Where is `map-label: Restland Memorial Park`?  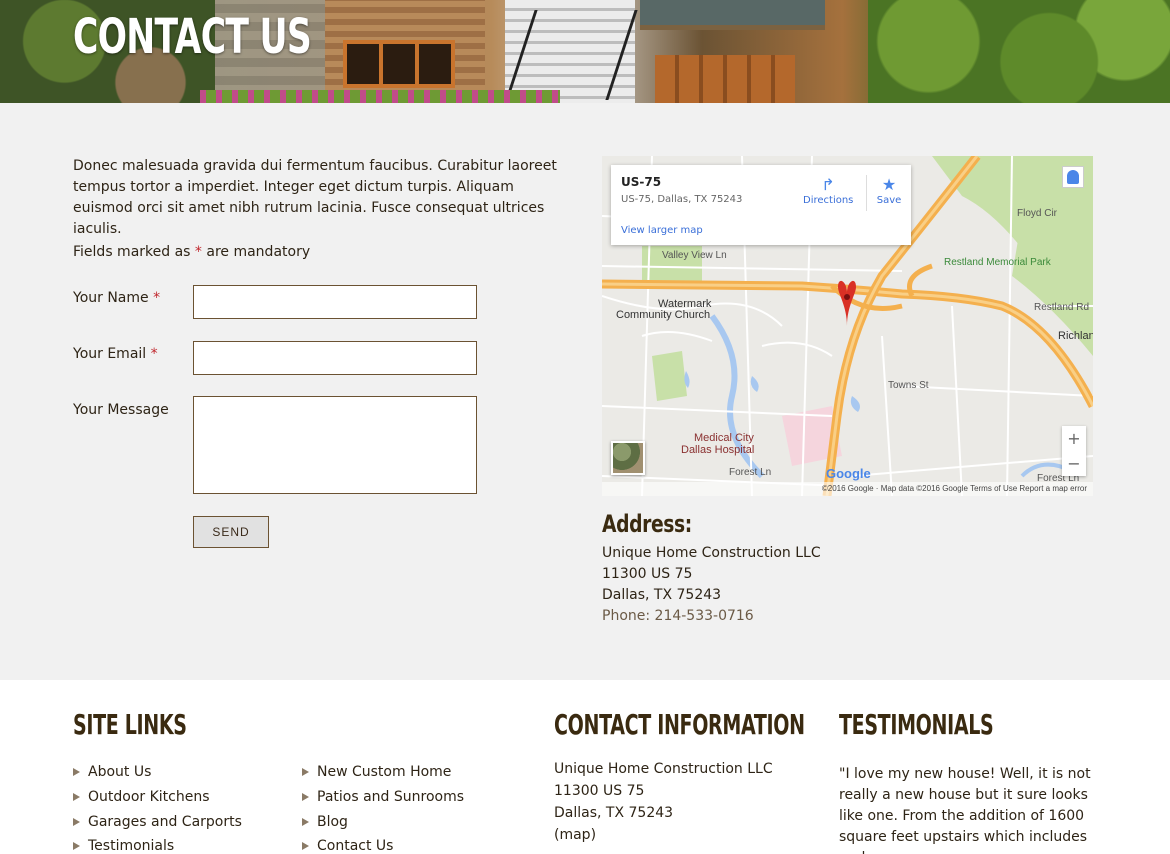 map-label: Restland Memorial Park is located at coordinates (997, 262).